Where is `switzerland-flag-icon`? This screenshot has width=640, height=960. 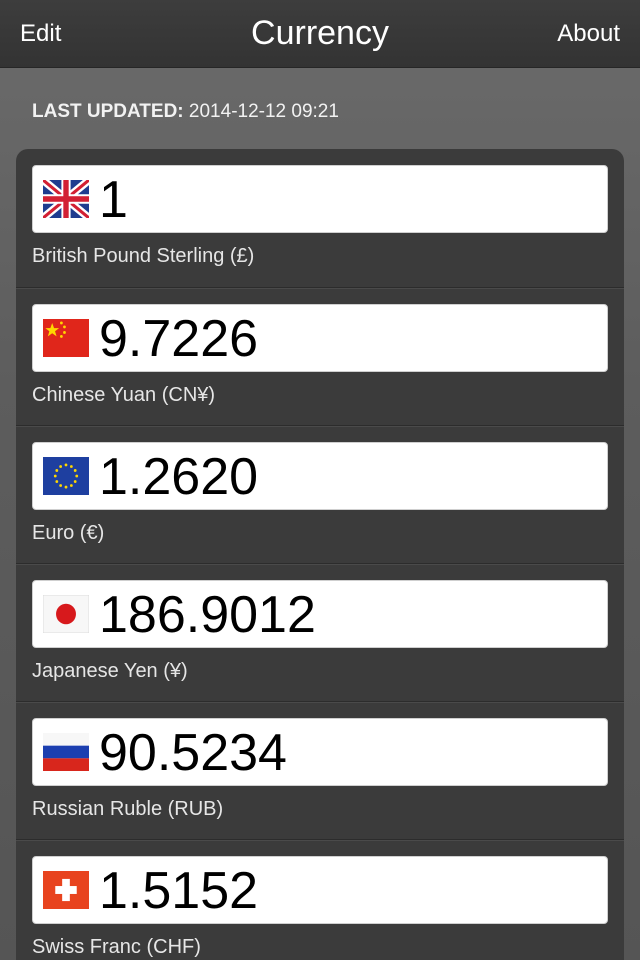 switzerland-flag-icon is located at coordinates (66, 890).